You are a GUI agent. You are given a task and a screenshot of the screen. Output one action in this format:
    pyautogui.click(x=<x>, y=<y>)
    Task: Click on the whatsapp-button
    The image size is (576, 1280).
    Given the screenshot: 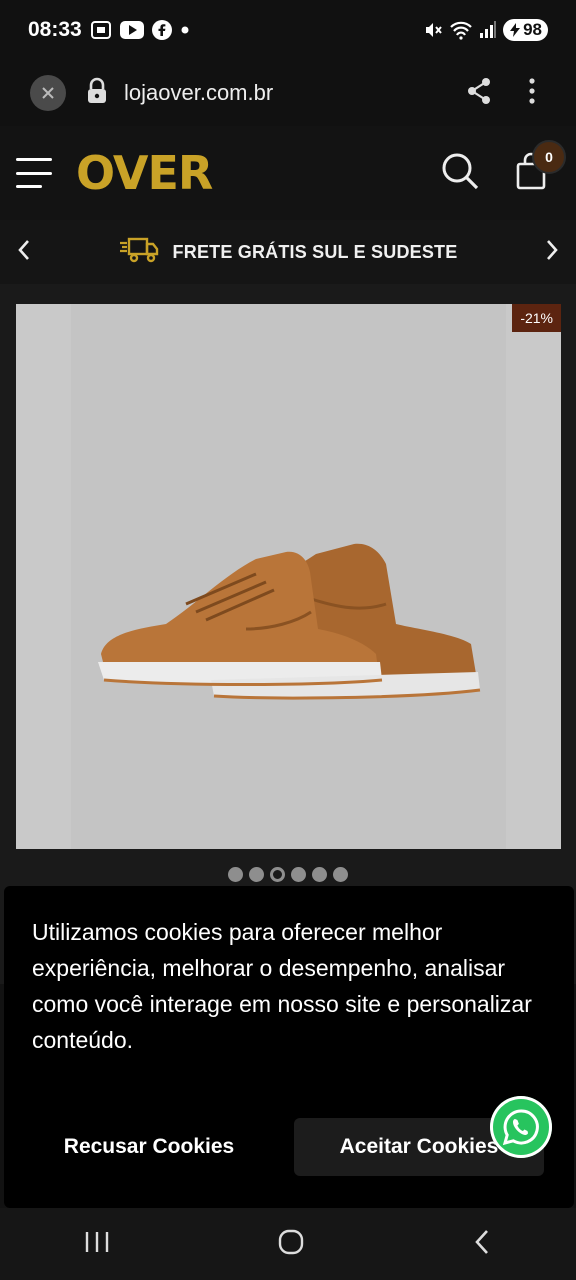 What is the action you would take?
    pyautogui.click(x=521, y=1127)
    